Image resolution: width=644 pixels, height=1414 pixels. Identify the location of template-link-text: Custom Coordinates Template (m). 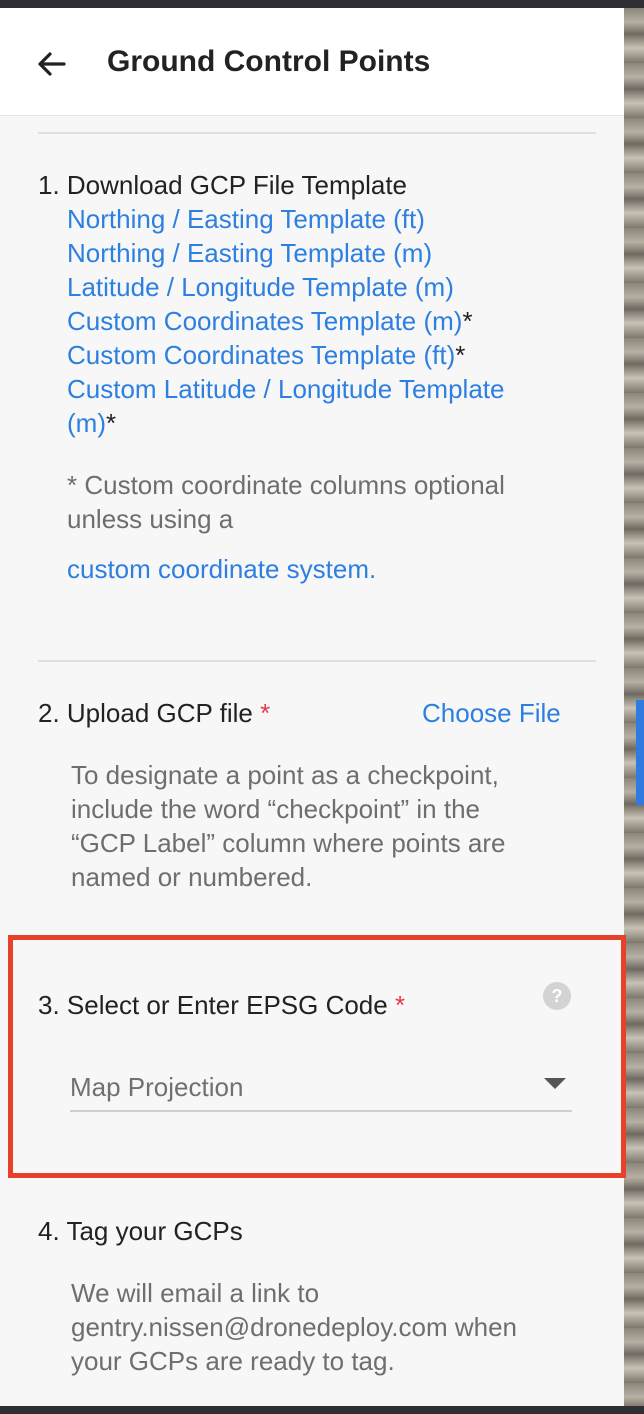
(265, 321).